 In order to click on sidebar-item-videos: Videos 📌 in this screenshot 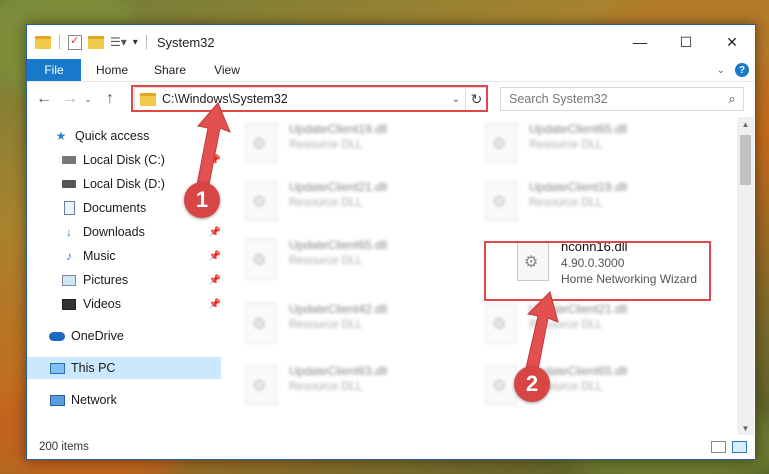, I will do `click(124, 304)`.